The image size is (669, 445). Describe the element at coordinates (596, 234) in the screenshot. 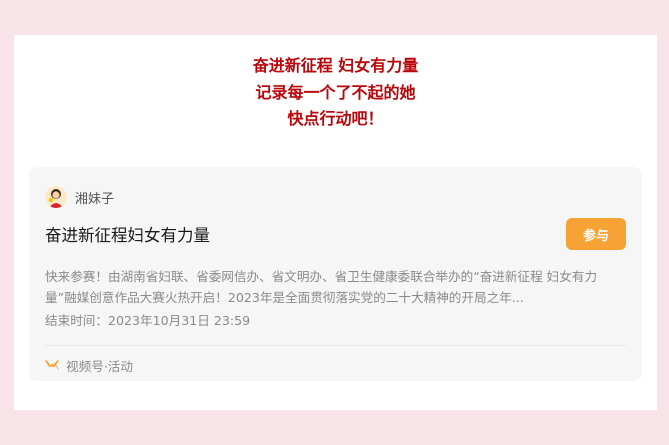

I see `join-button: 参与` at that location.